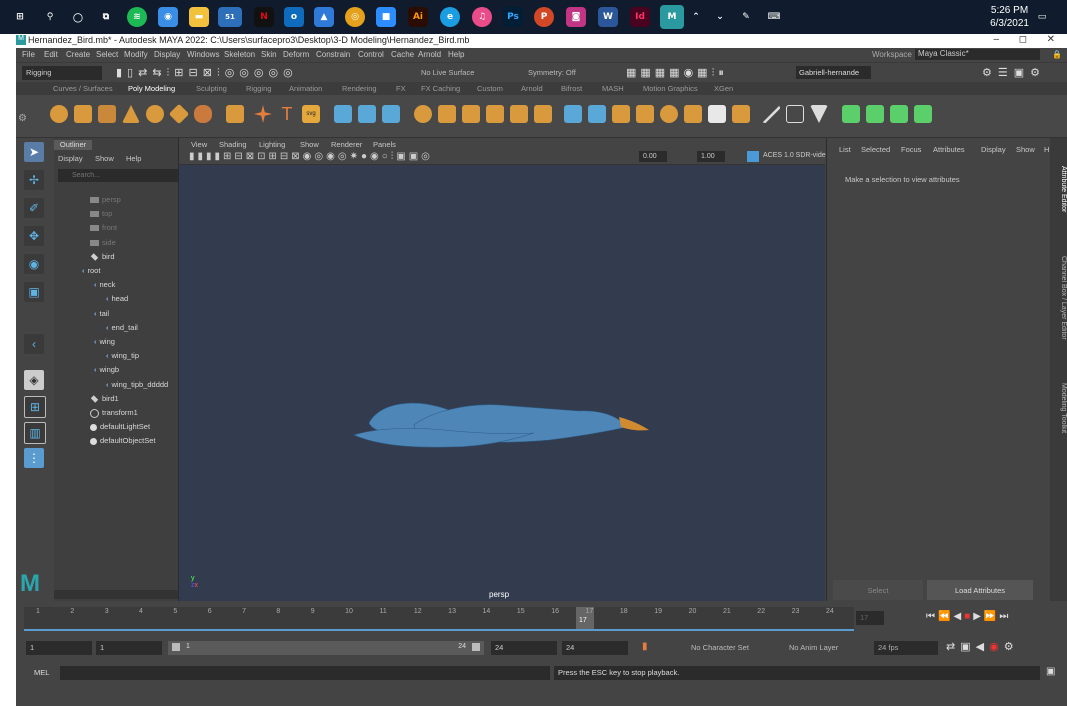 The width and height of the screenshot is (1067, 706). I want to click on shelf-tab-rendering: Rendering, so click(359, 88).